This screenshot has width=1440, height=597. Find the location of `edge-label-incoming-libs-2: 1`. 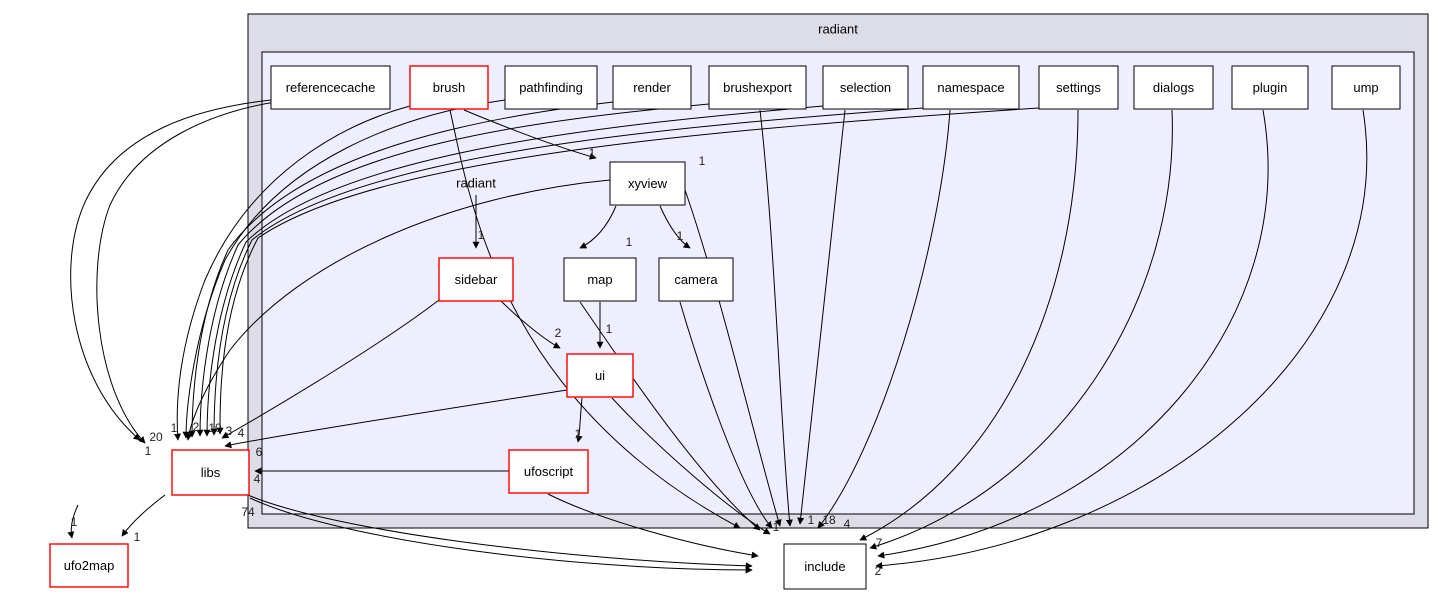

edge-label-incoming-libs-2: 1 is located at coordinates (174, 428).